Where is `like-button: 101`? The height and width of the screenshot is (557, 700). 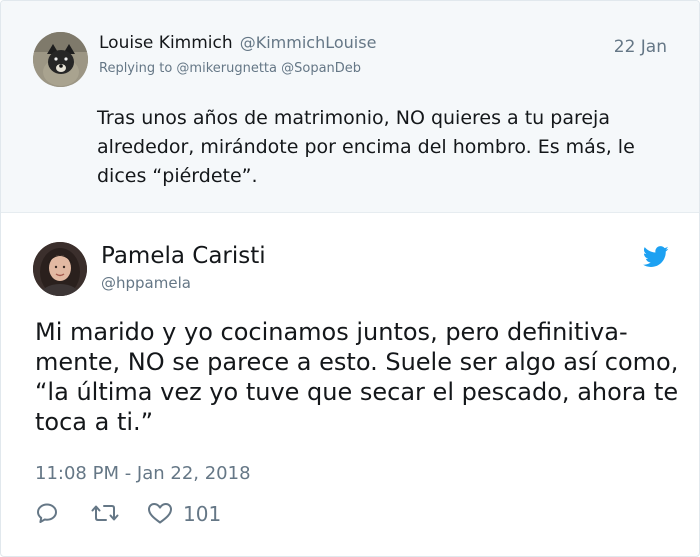 like-button: 101 is located at coordinates (192, 515).